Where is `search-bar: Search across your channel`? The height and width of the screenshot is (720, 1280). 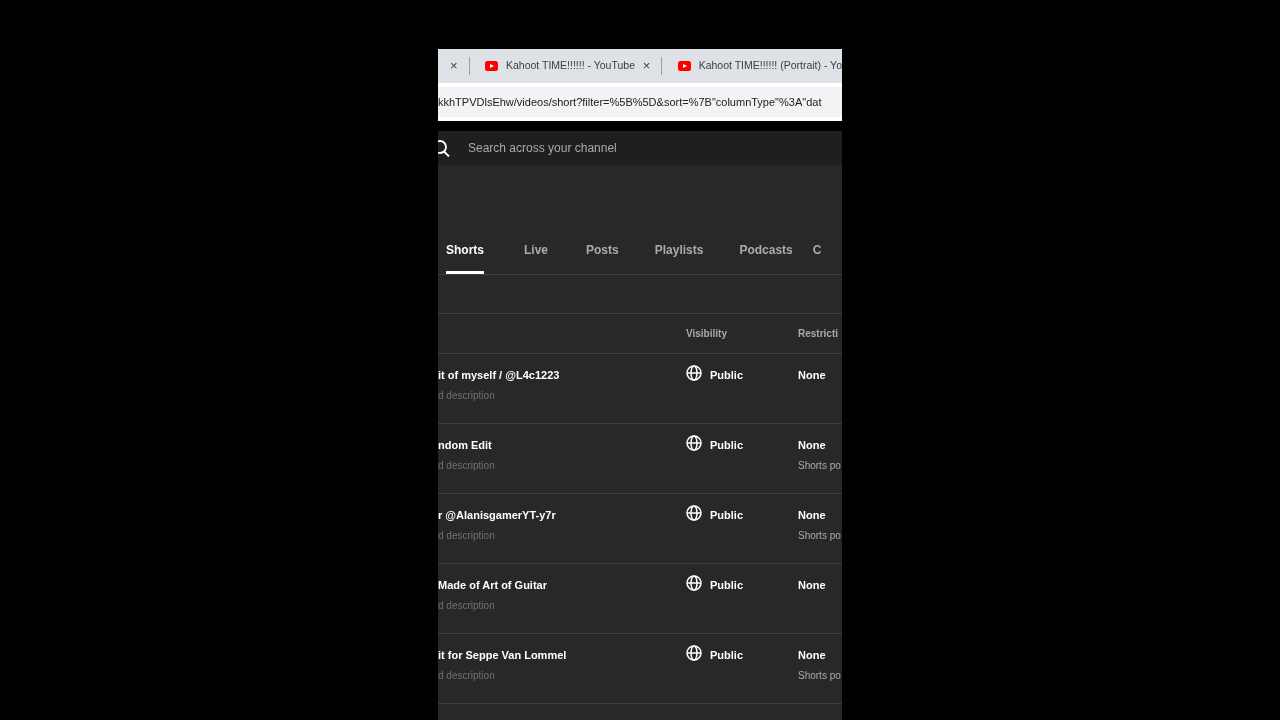
search-bar: Search across your channel is located at coordinates (640, 148).